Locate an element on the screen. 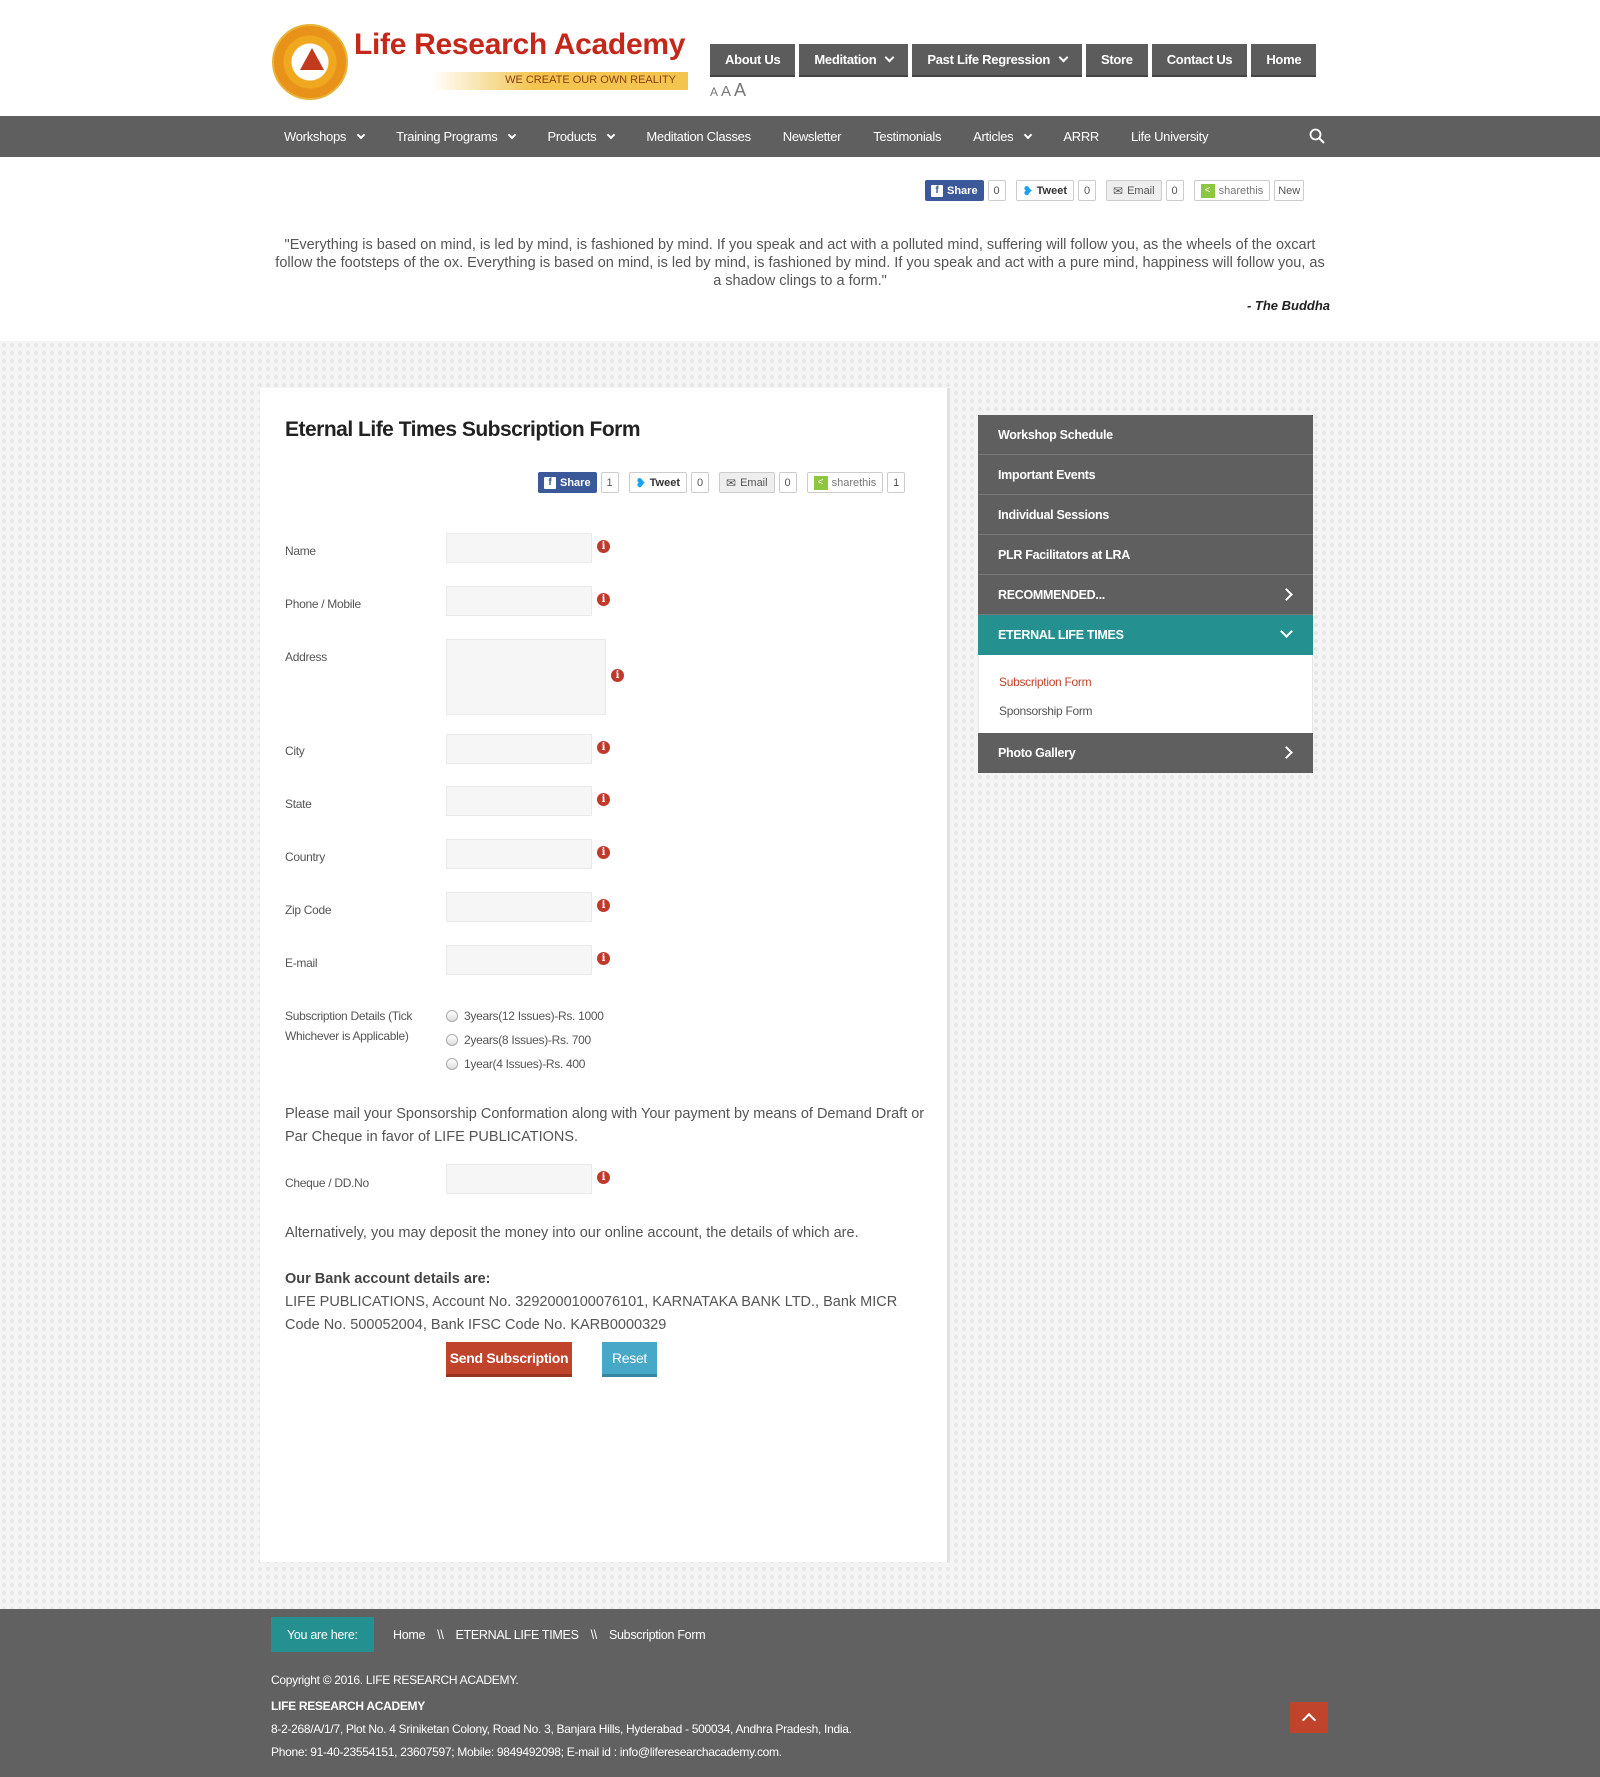 The height and width of the screenshot is (1777, 1600). zip-code-input is located at coordinates (519, 907).